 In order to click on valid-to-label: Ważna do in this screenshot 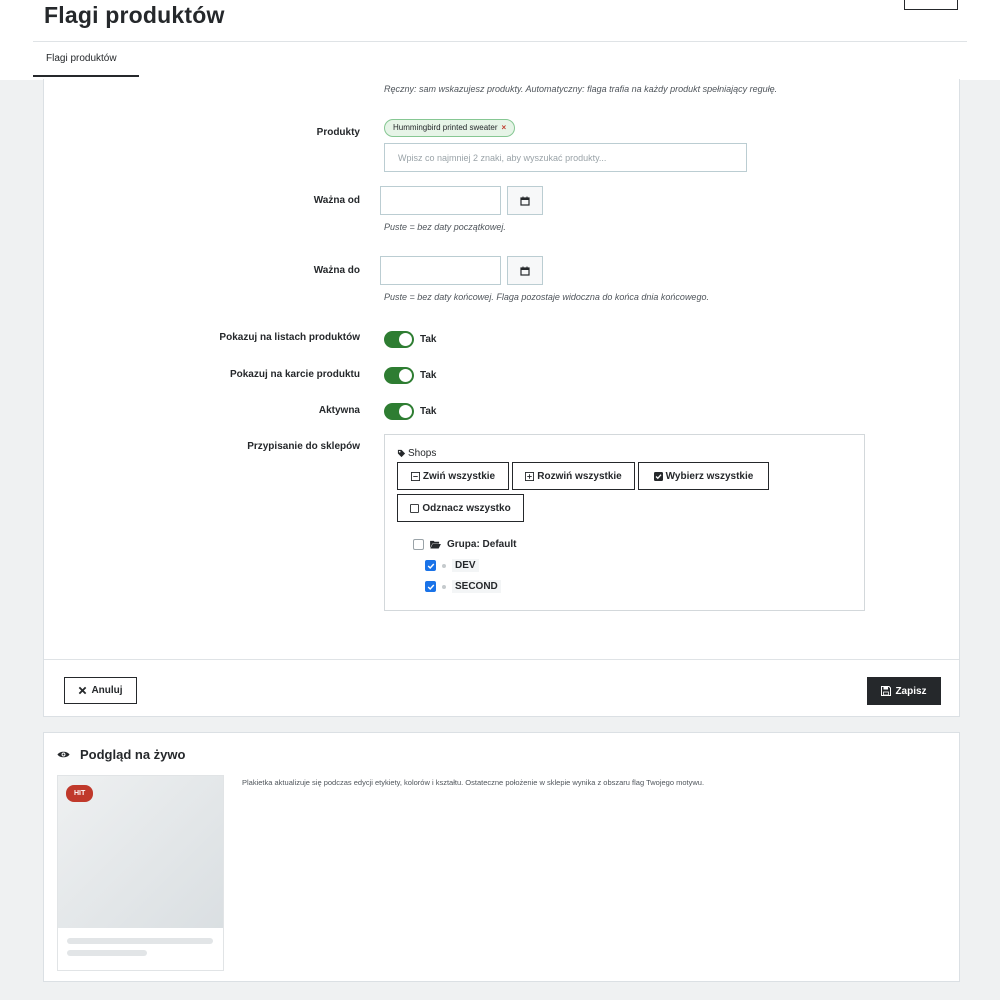, I will do `click(336, 270)`.